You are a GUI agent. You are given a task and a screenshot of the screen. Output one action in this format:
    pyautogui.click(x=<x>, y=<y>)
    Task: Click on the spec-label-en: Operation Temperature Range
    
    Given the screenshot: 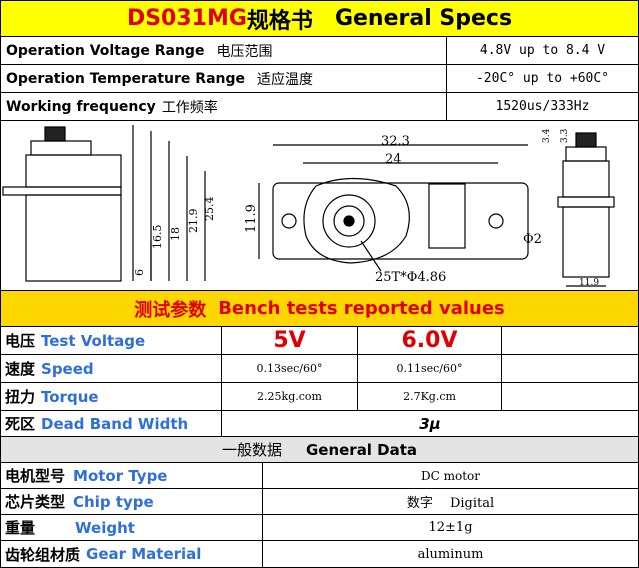 What is the action you would take?
    pyautogui.click(x=126, y=78)
    